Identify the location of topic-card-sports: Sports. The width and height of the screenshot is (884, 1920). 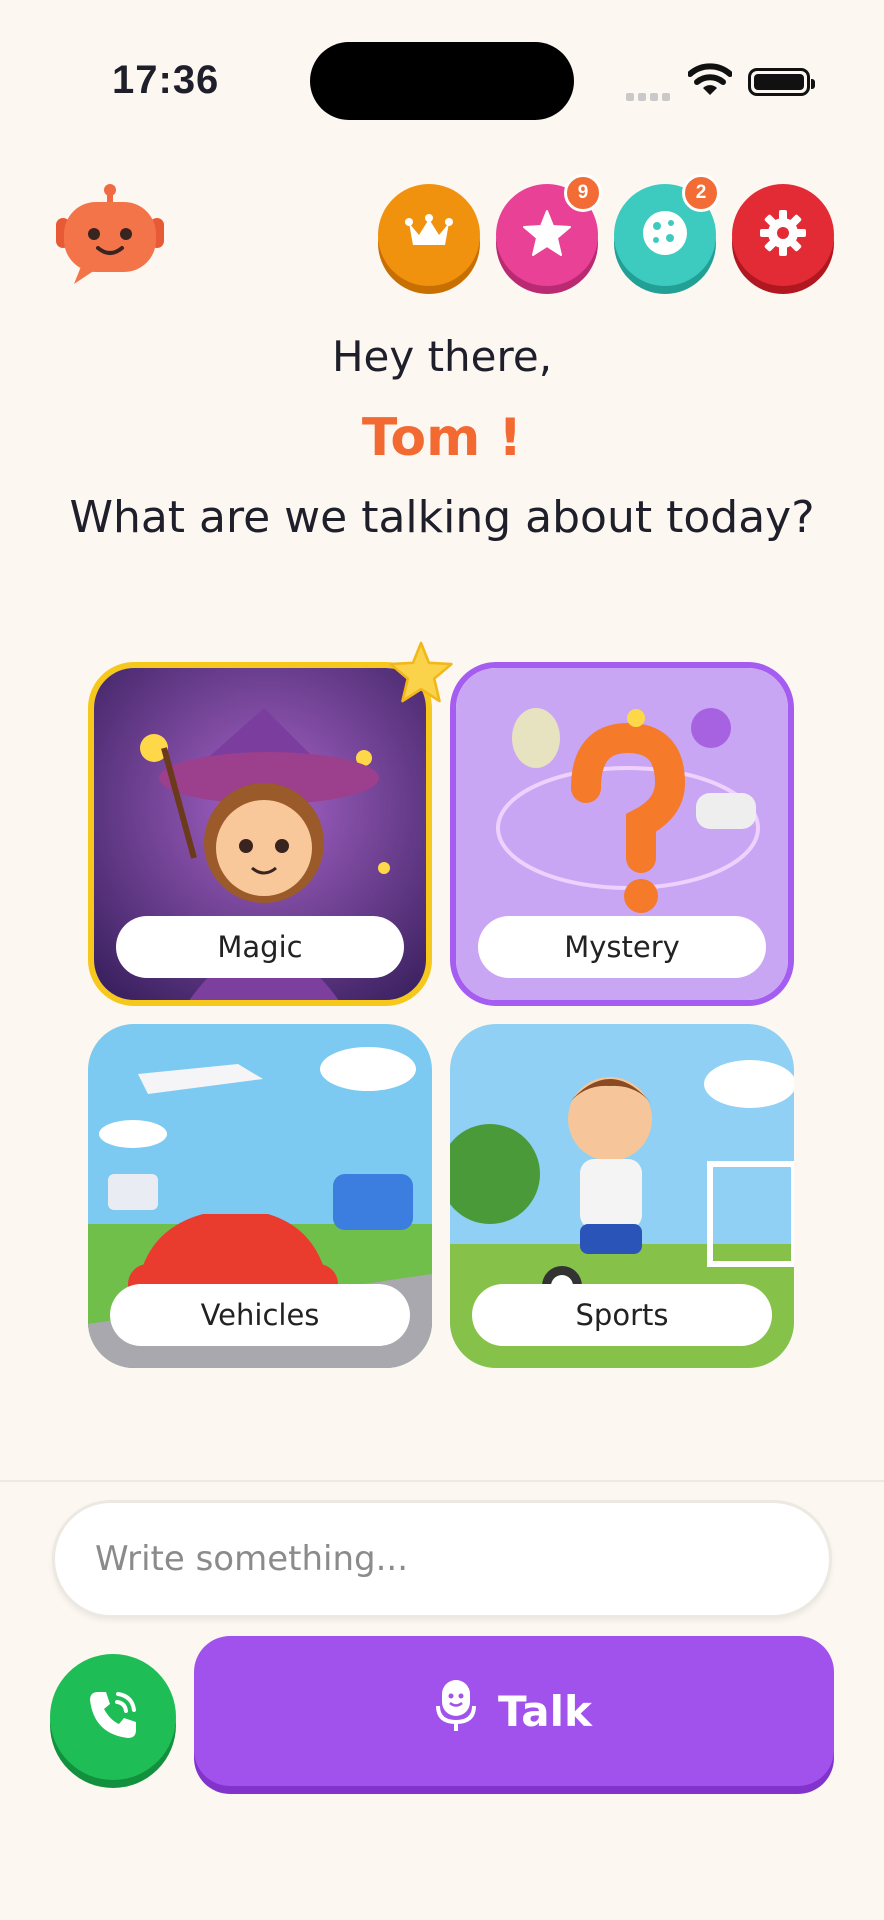
(622, 1196).